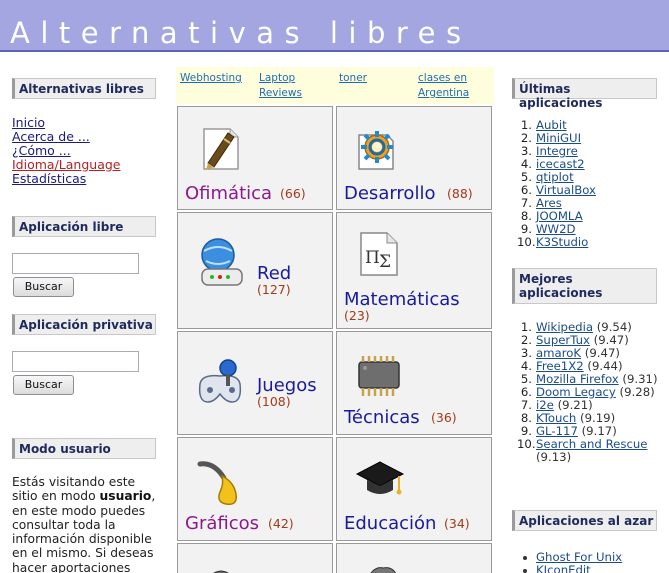  I want to click on latest-apps-header: Últimas aplicaciones, so click(584, 94).